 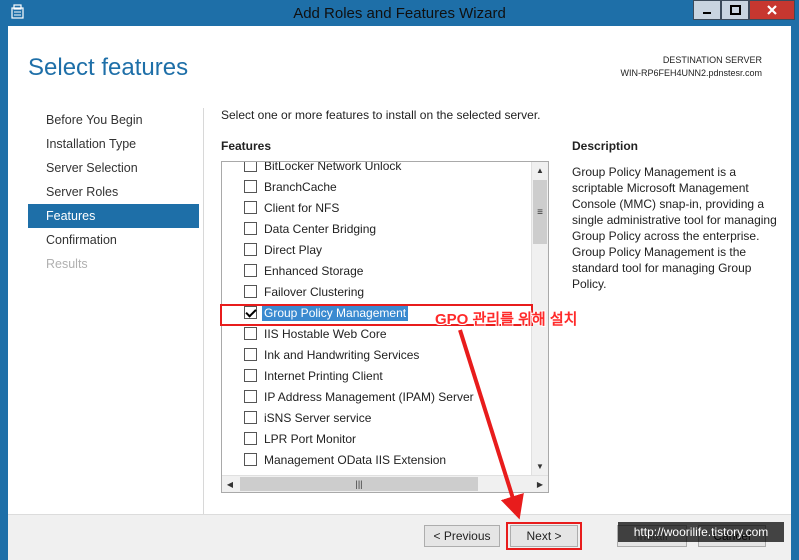 I want to click on feature-label: BitLocker Network Unlock, so click(x=333, y=167).